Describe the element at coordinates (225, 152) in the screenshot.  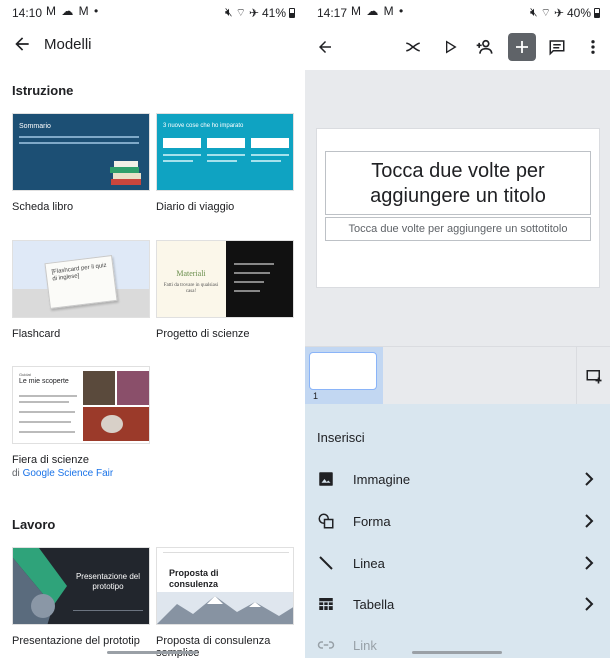
I see `template-thumbnail: 3 nuove cose che ho imparato` at that location.